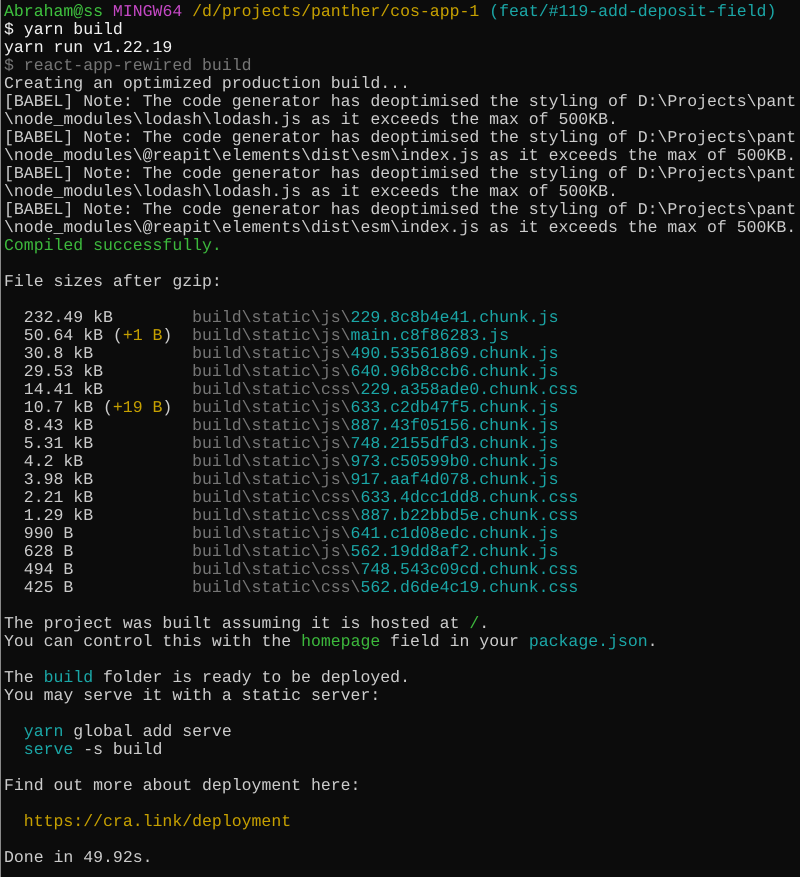  Describe the element at coordinates (113, 246) in the screenshot. I see `terminal-line: Compiled successfully.` at that location.